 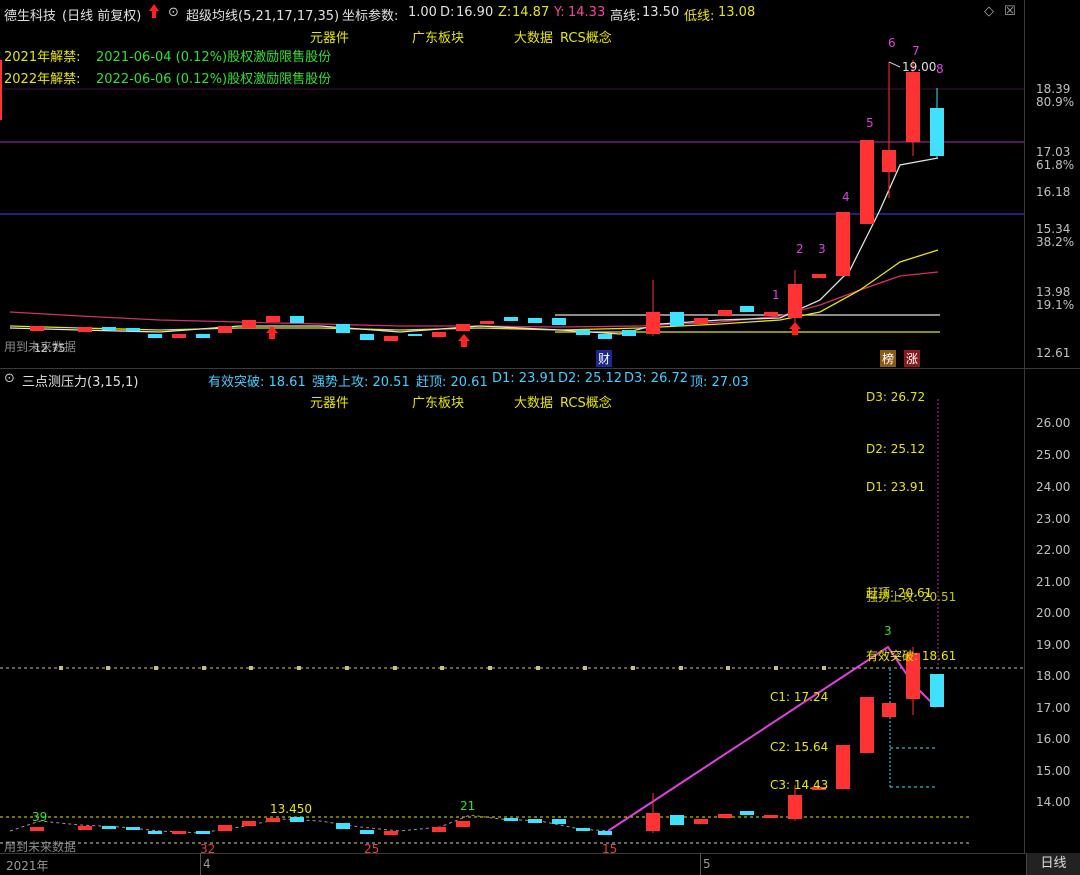 I want to click on price-tick: 20.00, so click(x=1053, y=613).